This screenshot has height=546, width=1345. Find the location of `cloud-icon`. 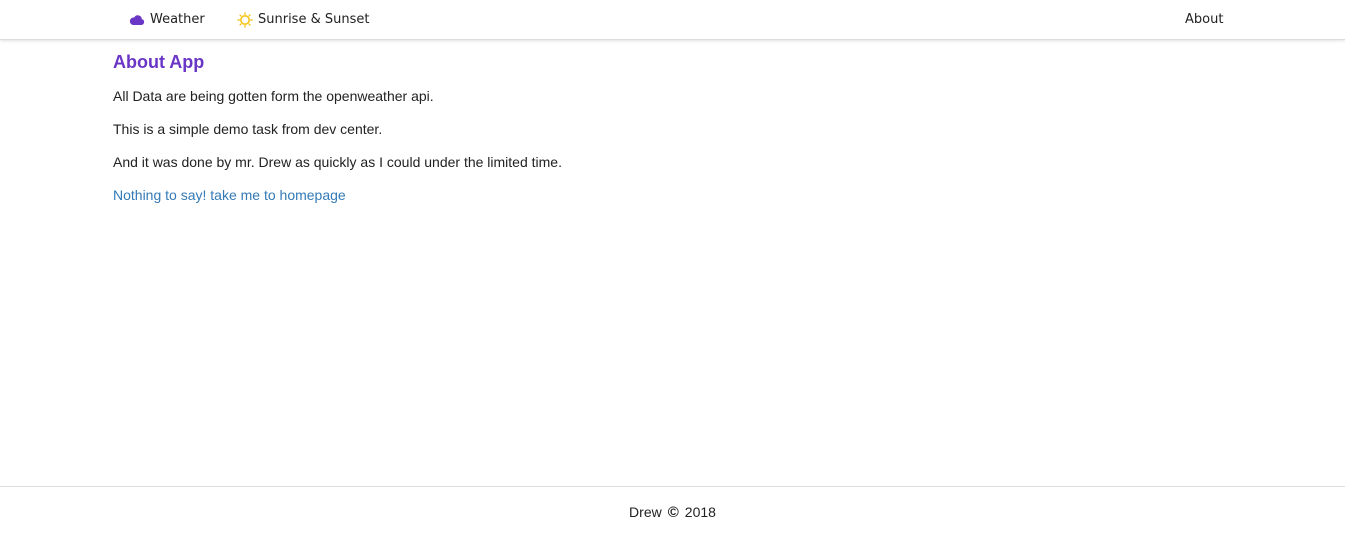

cloud-icon is located at coordinates (137, 20).